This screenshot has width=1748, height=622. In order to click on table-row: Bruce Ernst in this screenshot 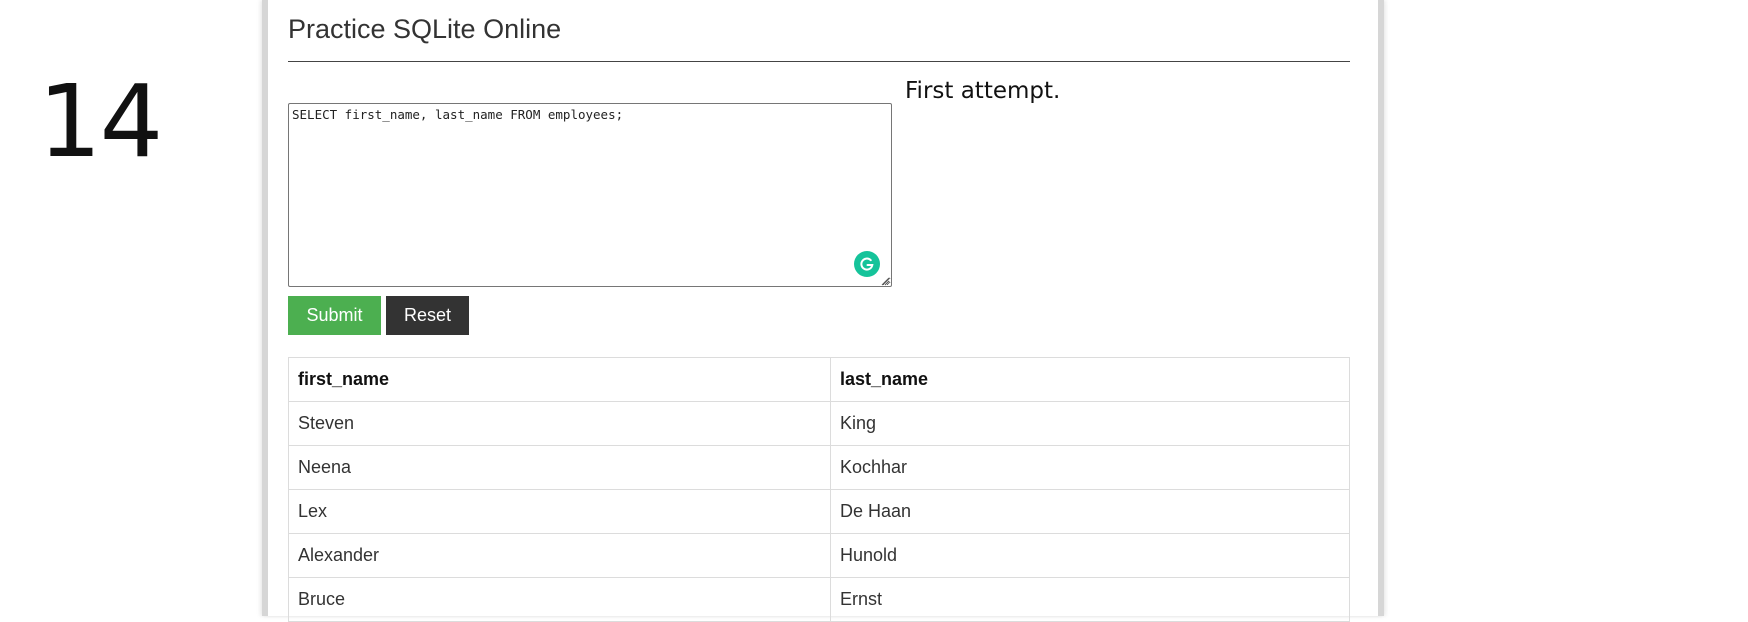, I will do `click(819, 599)`.